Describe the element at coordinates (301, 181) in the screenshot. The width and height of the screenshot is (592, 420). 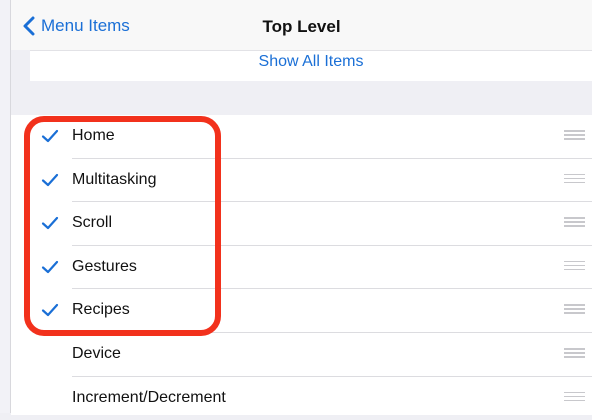
I see `list-item: Multitasking` at that location.